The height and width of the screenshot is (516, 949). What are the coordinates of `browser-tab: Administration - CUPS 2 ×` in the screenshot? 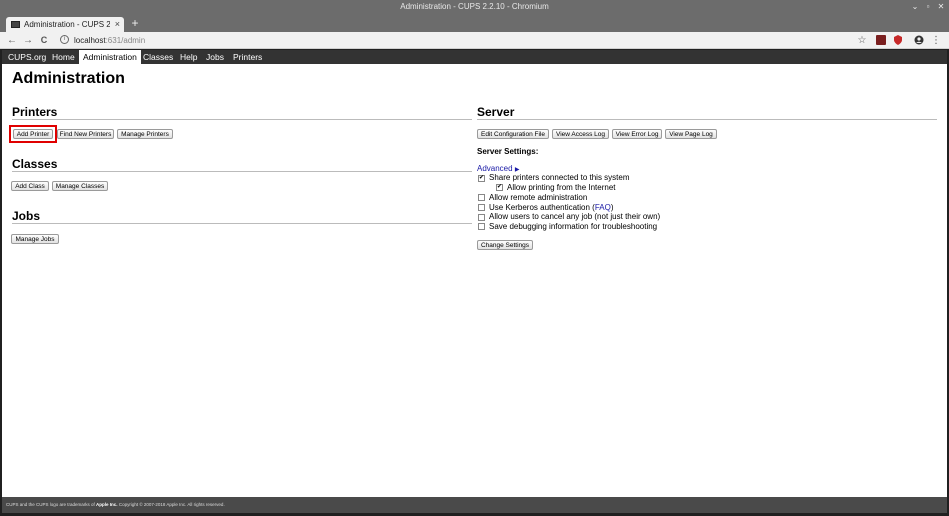 It's located at (65, 24).